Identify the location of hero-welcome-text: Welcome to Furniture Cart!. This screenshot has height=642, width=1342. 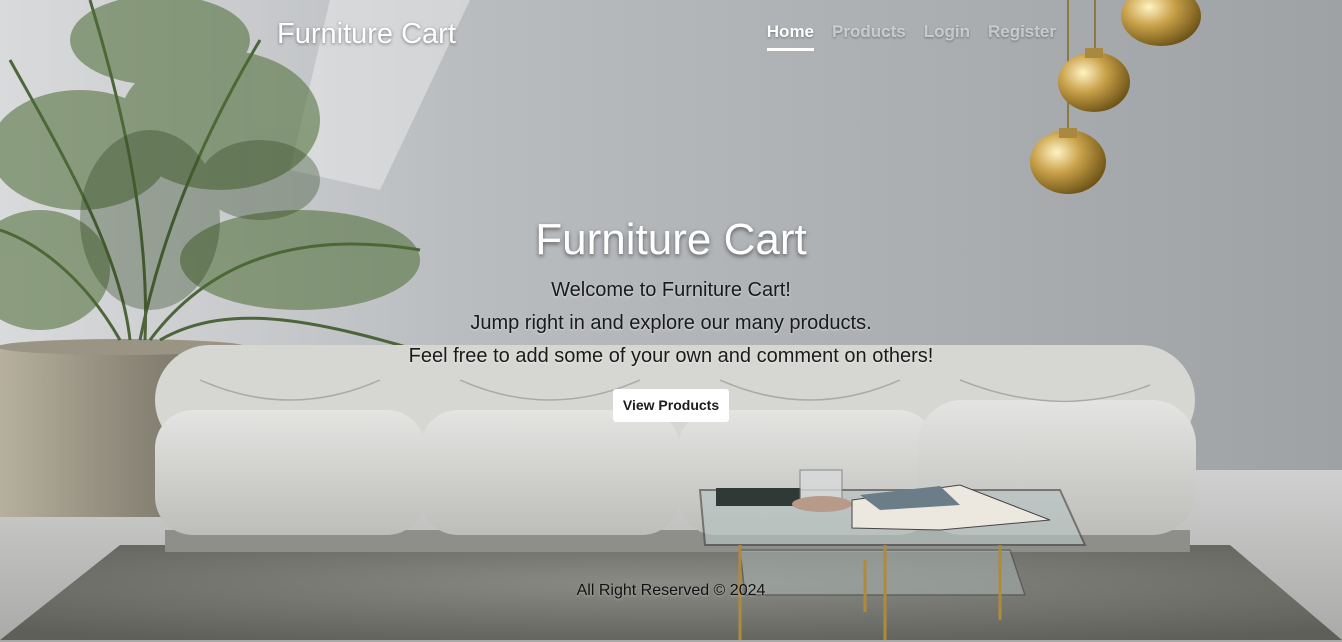
(671, 290).